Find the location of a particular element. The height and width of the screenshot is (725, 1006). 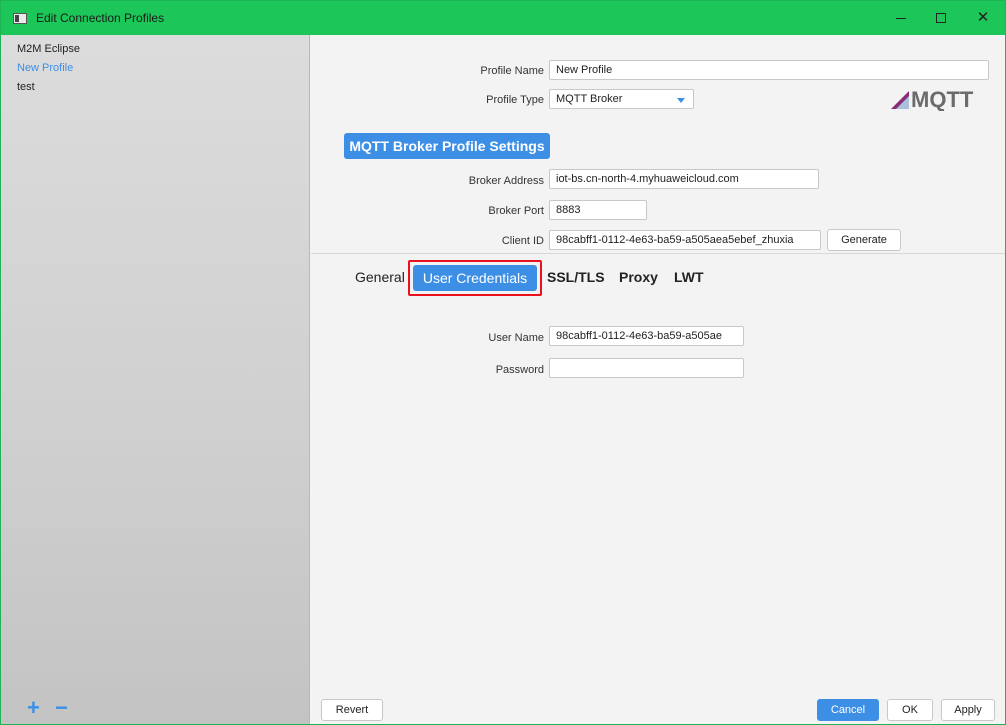

app-icon is located at coordinates (20, 18).